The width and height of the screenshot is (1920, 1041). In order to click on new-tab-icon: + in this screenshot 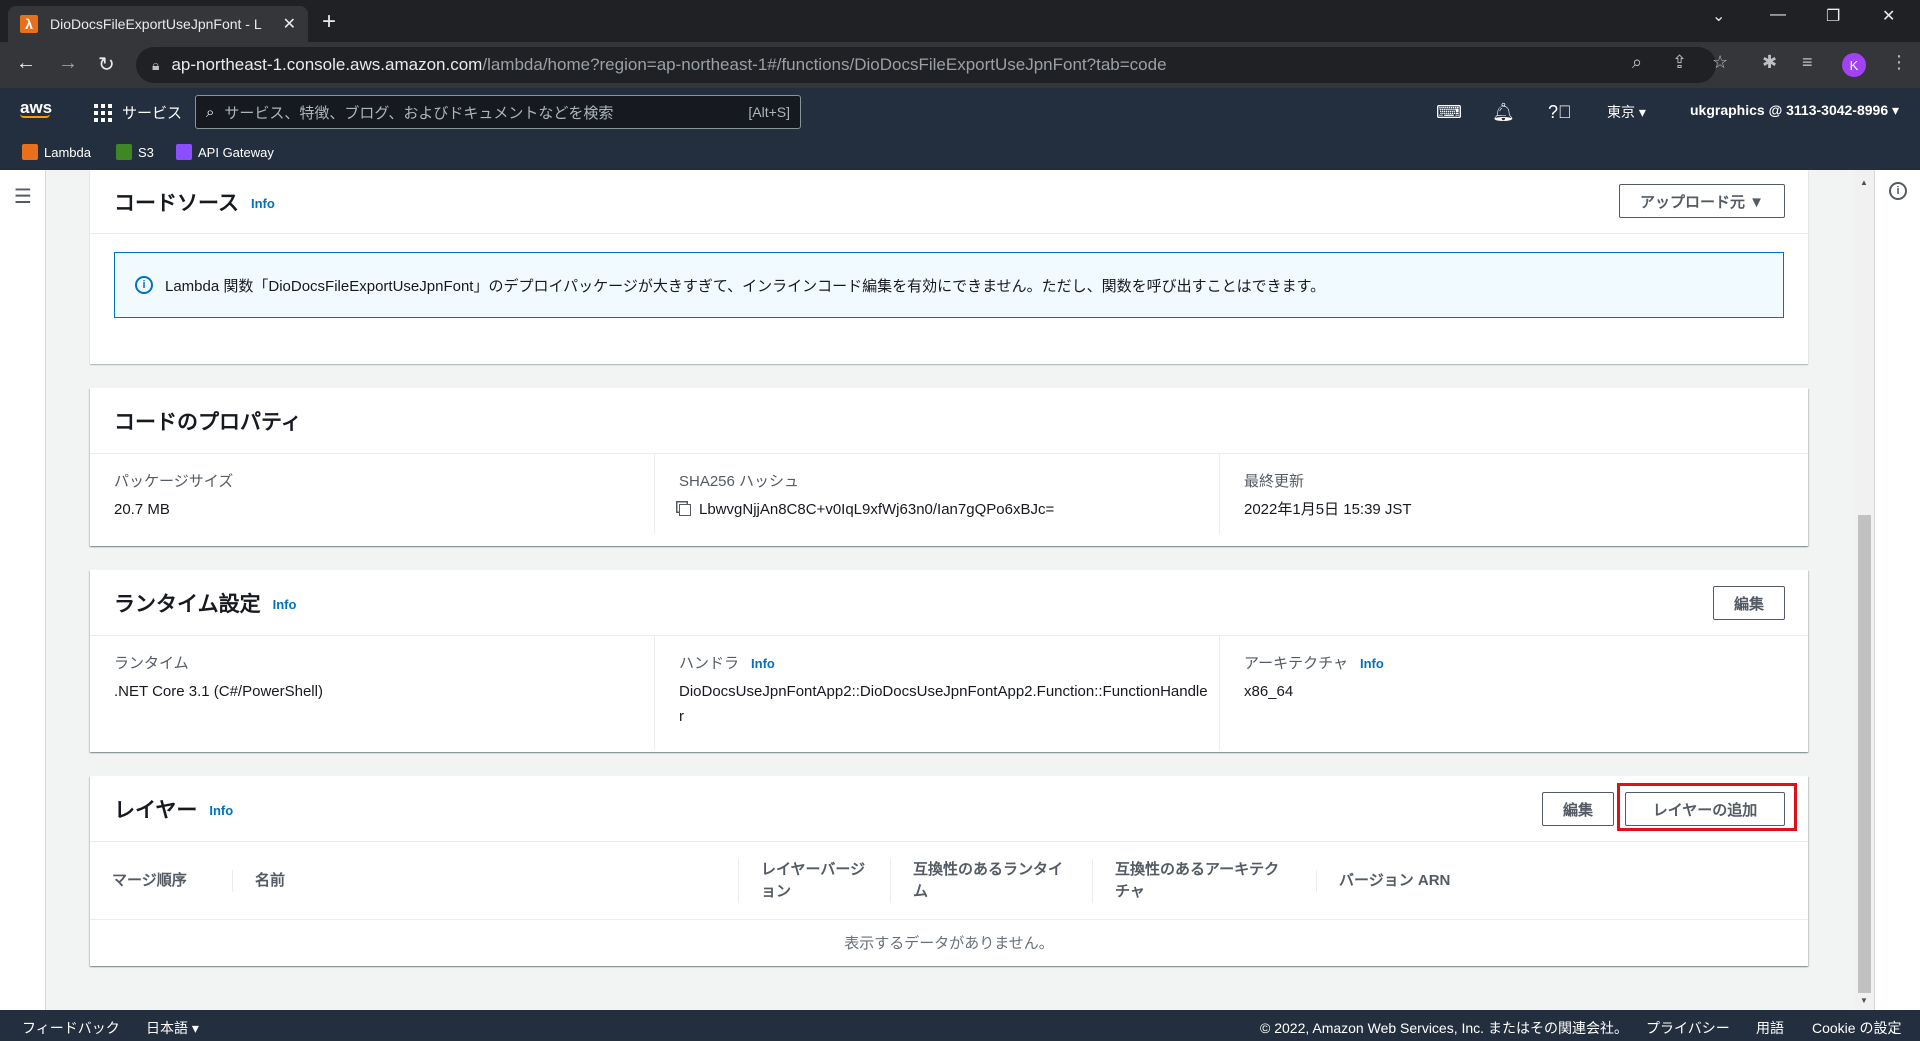, I will do `click(329, 22)`.